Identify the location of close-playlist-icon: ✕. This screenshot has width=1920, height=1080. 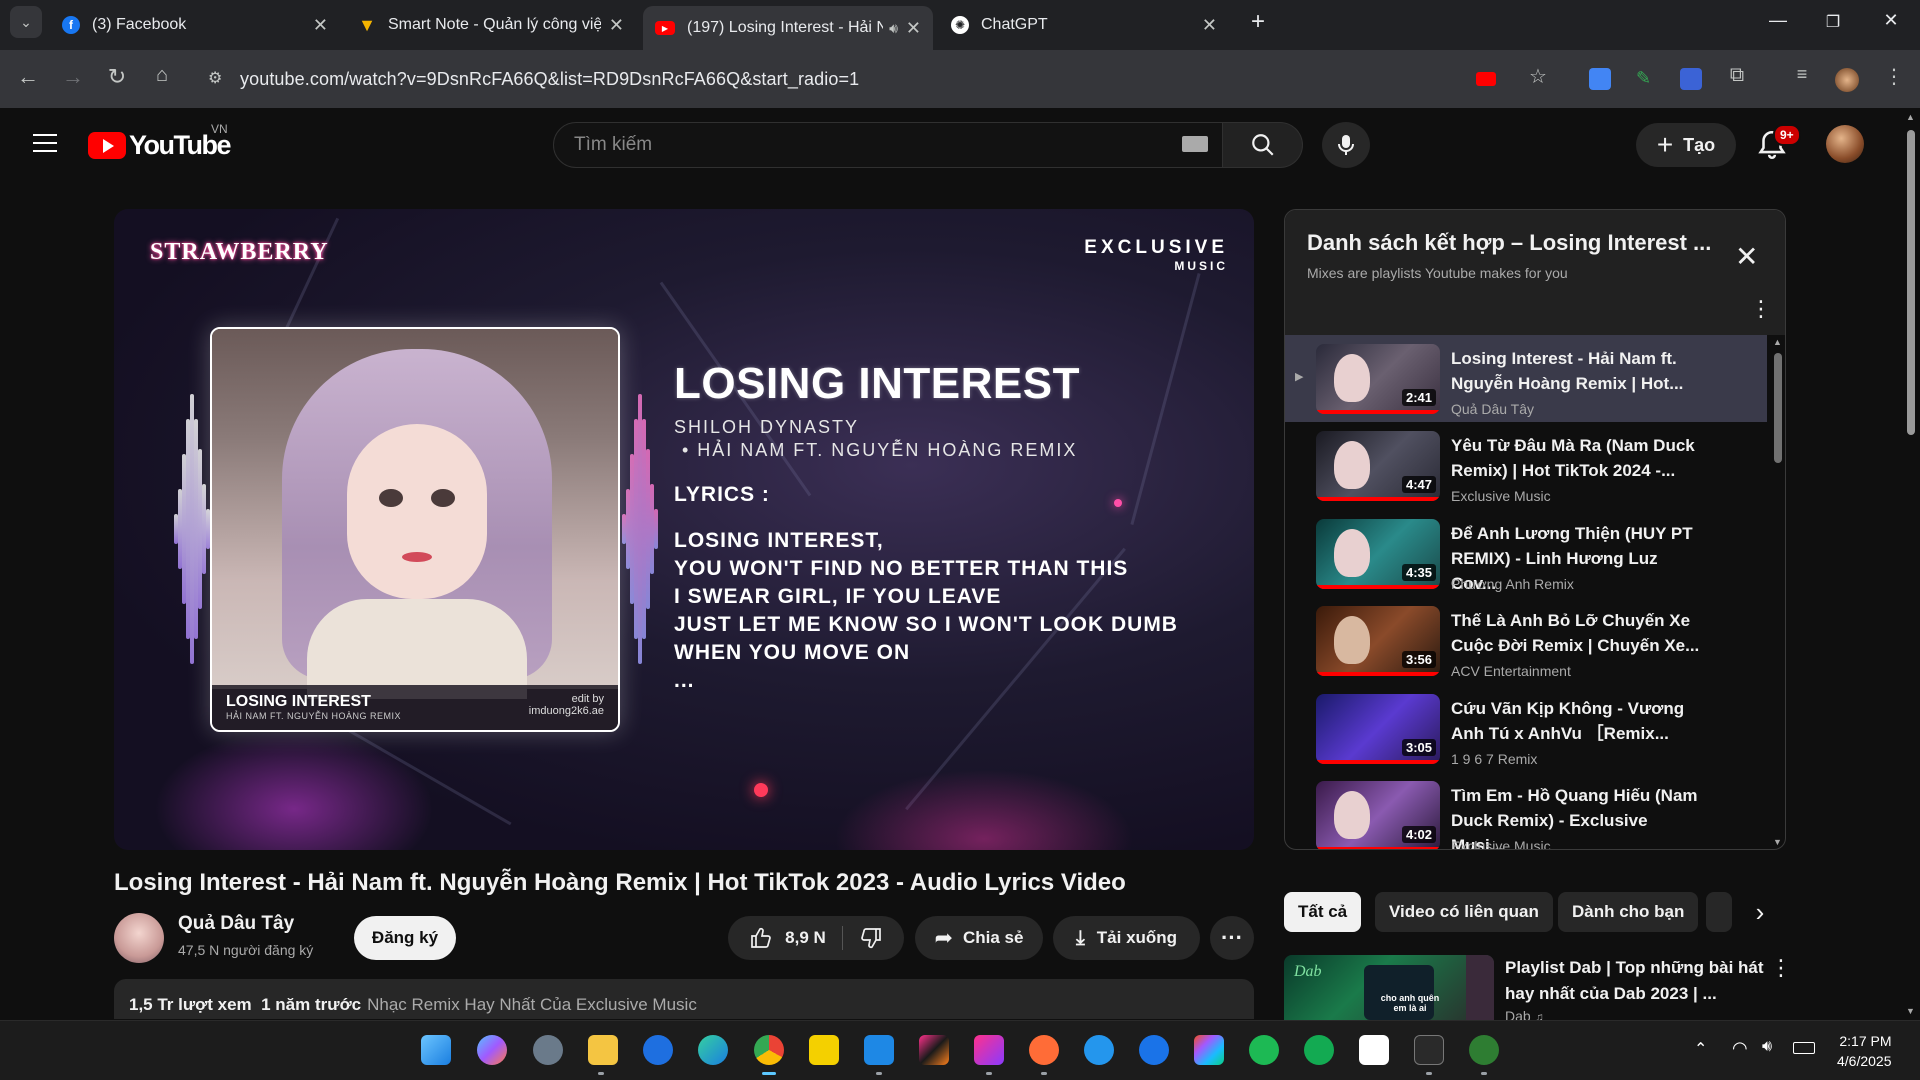
(1746, 256).